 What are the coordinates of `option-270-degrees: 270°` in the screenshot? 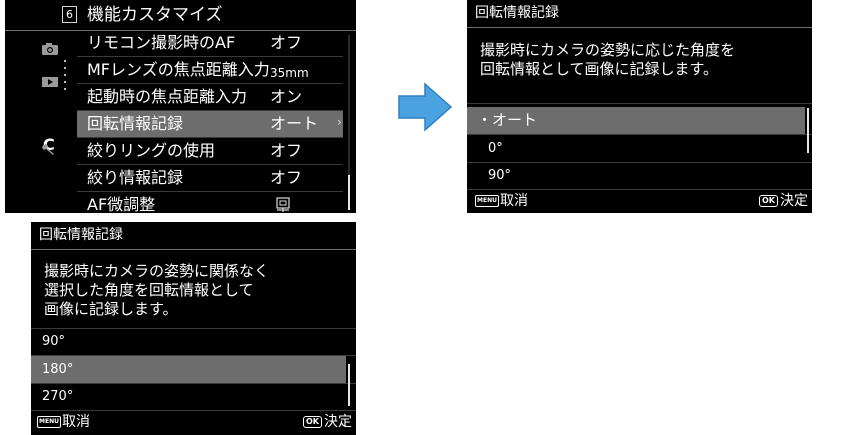 It's located at (188, 396).